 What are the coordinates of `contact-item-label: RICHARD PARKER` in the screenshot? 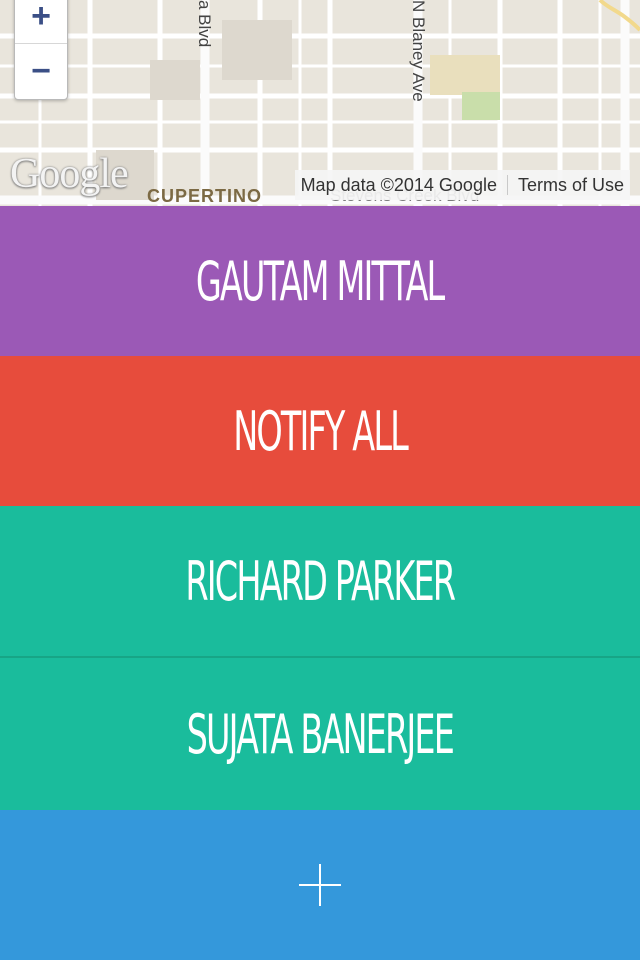 It's located at (321, 581).